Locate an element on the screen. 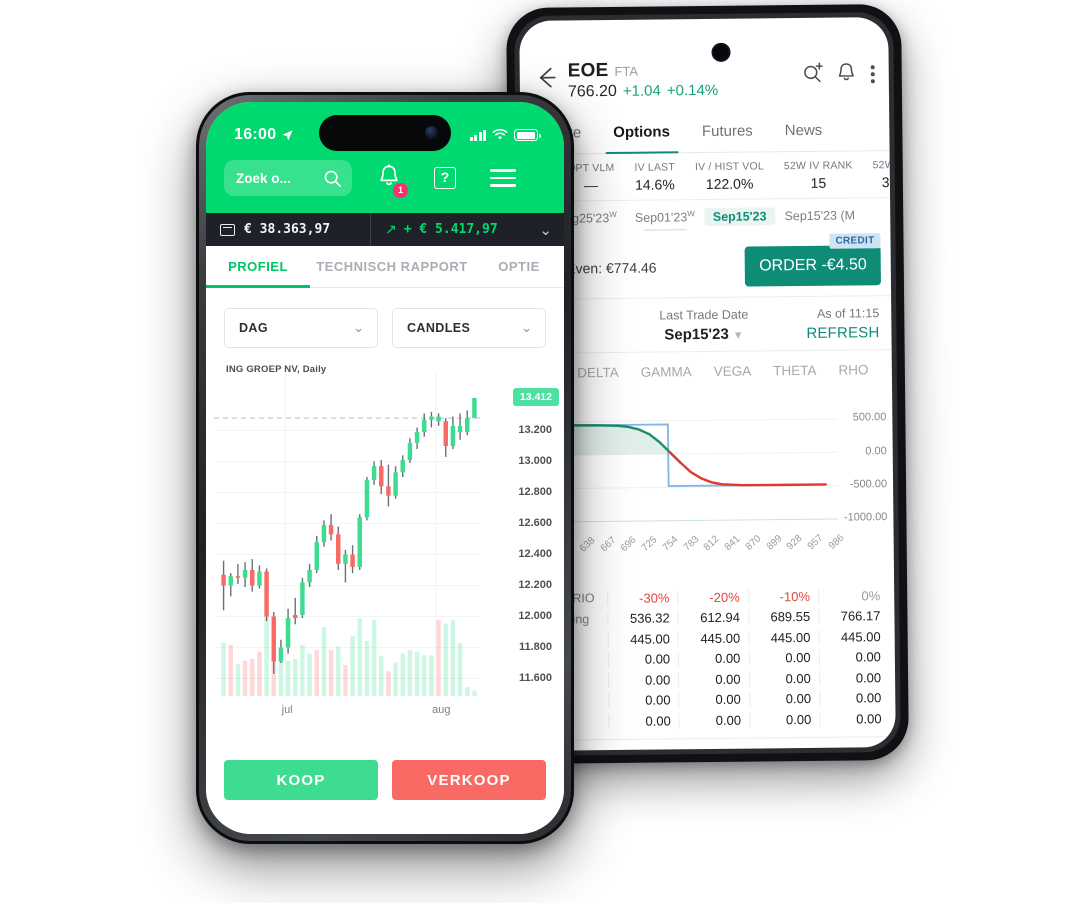  pl-y-tick: -500.00 is located at coordinates (868, 484).